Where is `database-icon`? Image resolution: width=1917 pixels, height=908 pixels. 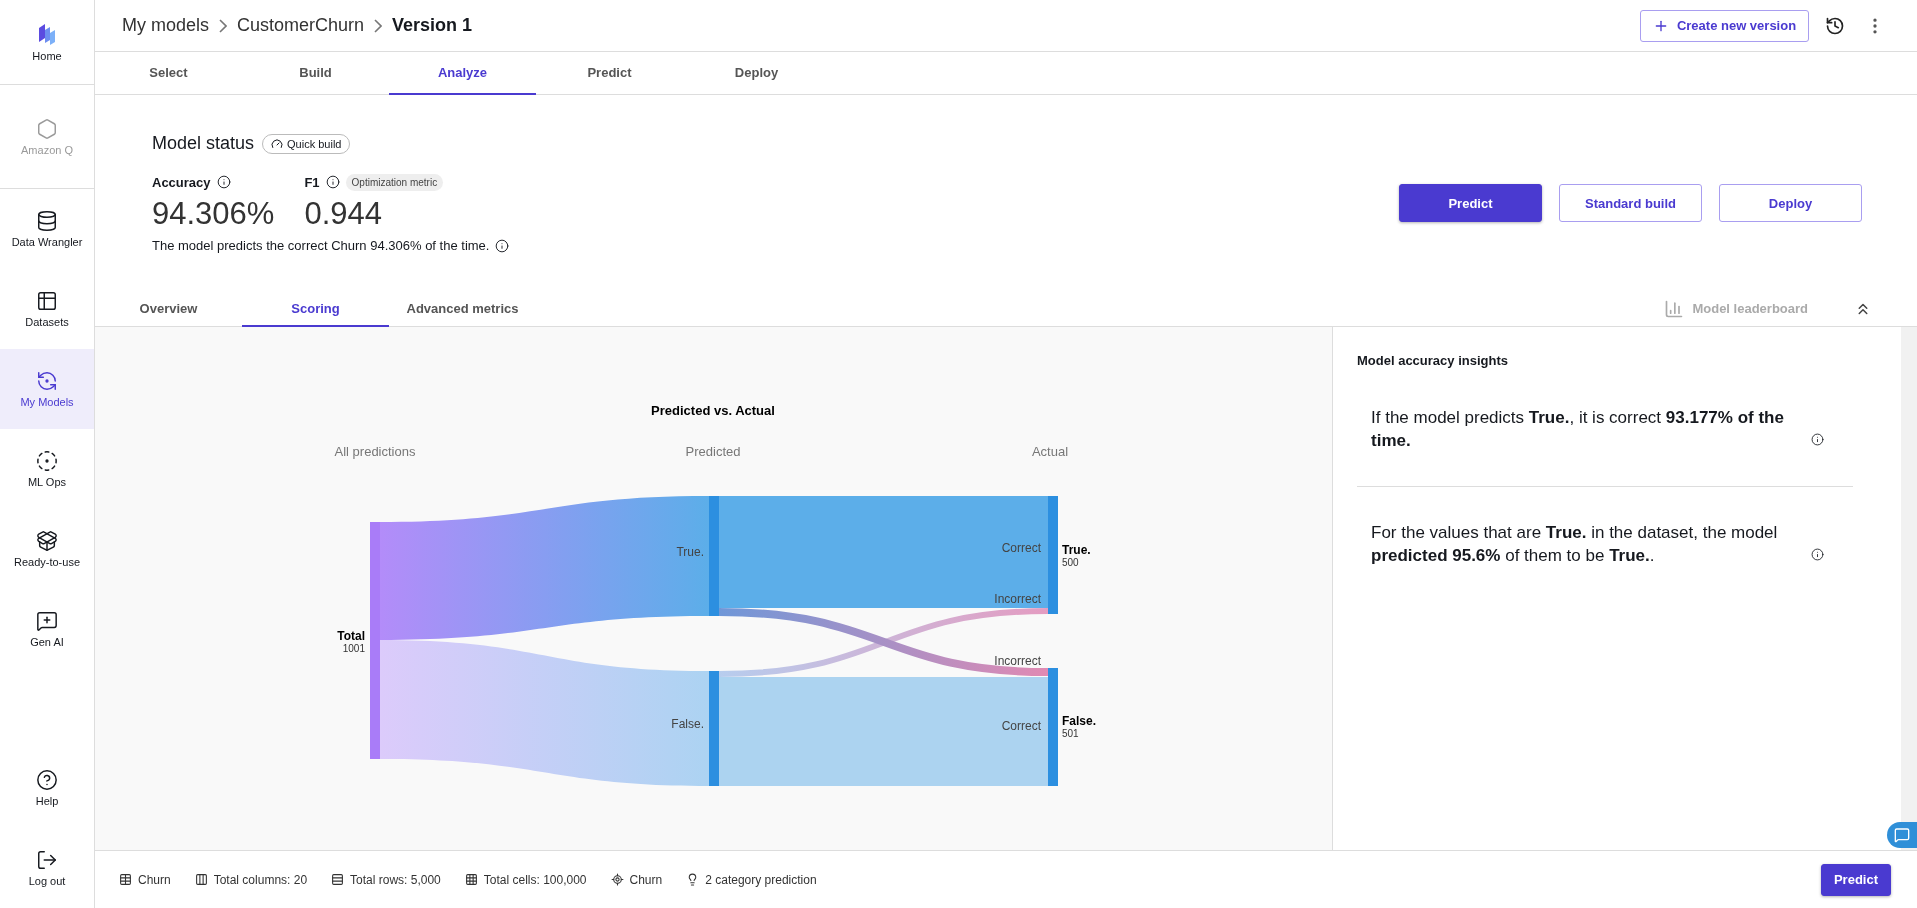 database-icon is located at coordinates (47, 221).